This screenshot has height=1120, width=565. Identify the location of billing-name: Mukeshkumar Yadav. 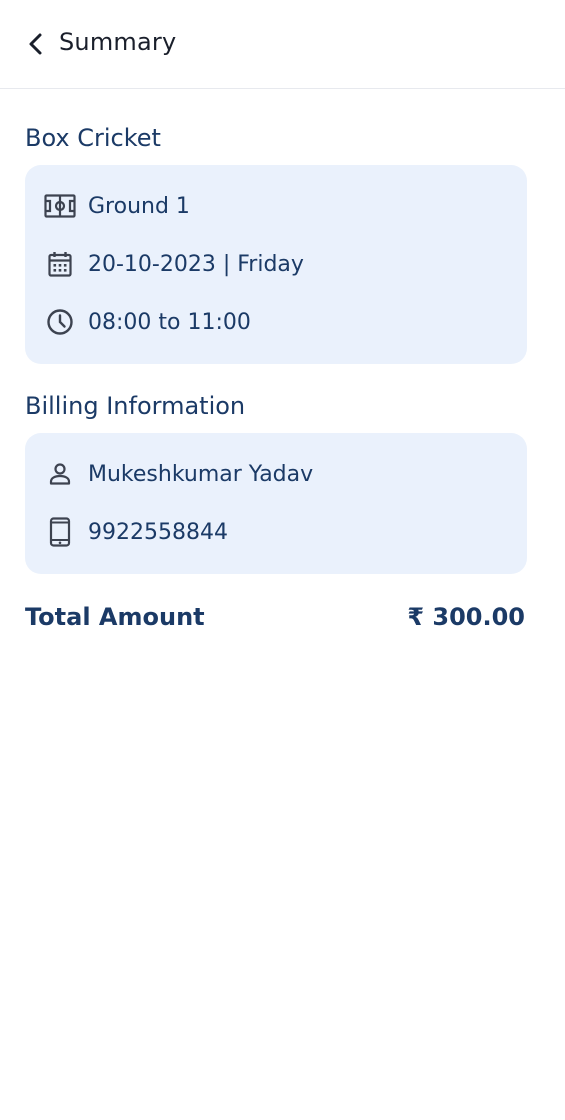
(201, 474).